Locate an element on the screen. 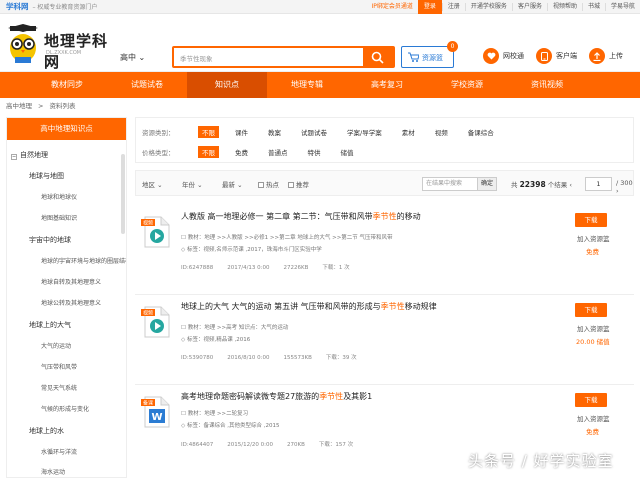 Image resolution: width=640 pixels, height=478 pixels. filter-option: 教案 is located at coordinates (274, 132).